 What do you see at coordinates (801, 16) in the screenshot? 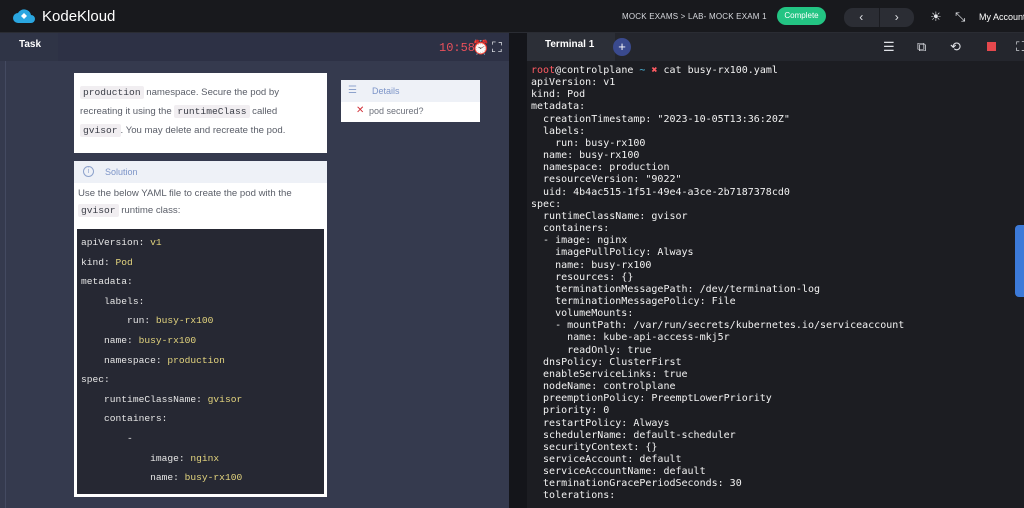
I see `complete-button: Complete` at bounding box center [801, 16].